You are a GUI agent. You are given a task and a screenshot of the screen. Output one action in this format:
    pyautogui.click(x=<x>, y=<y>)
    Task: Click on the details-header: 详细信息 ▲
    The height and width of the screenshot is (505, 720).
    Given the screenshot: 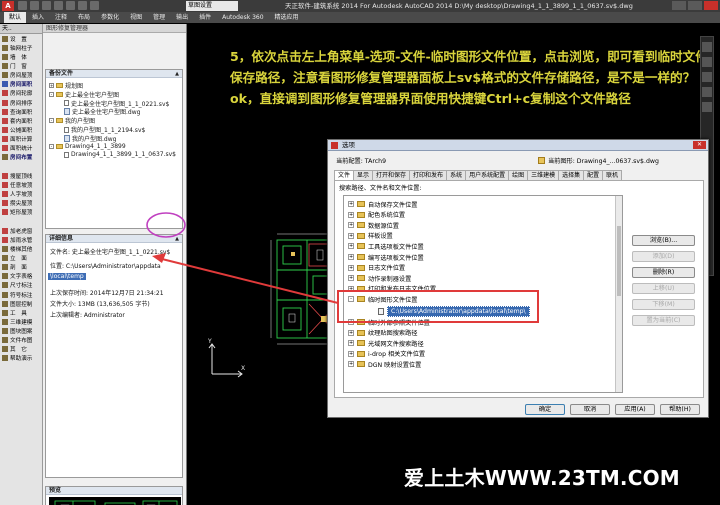 What is the action you would take?
    pyautogui.click(x=114, y=239)
    